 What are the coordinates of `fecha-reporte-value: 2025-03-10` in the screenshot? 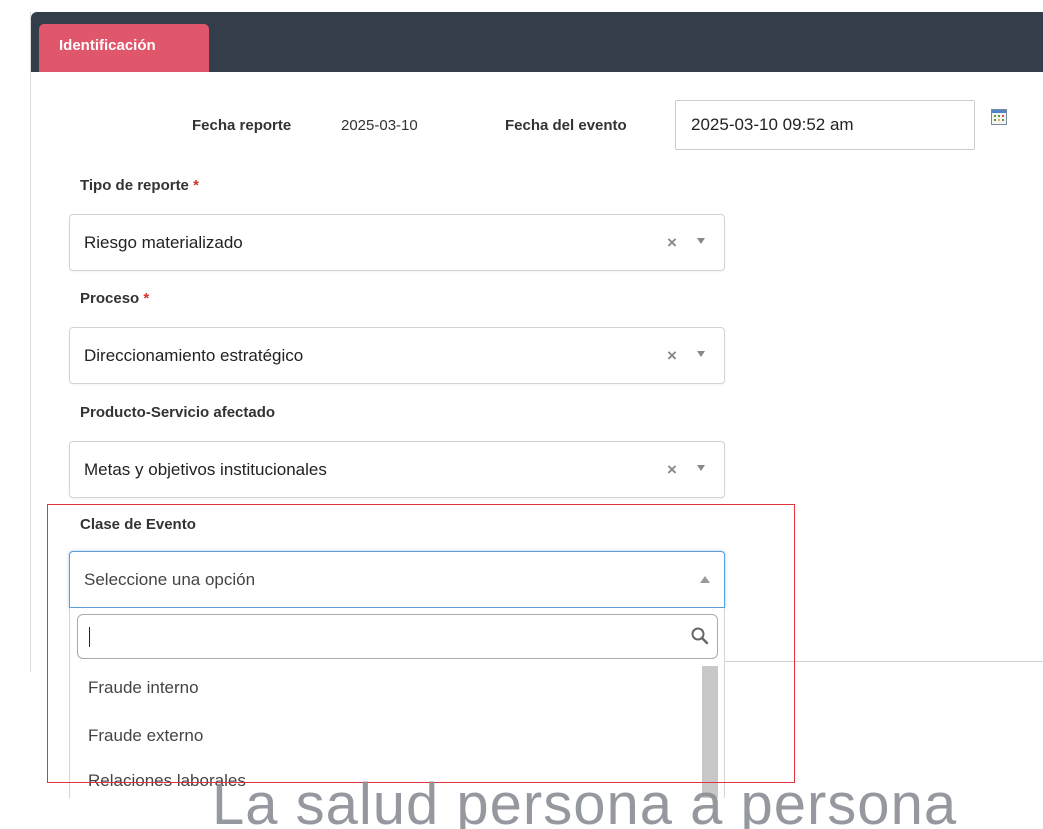 It's located at (379, 125).